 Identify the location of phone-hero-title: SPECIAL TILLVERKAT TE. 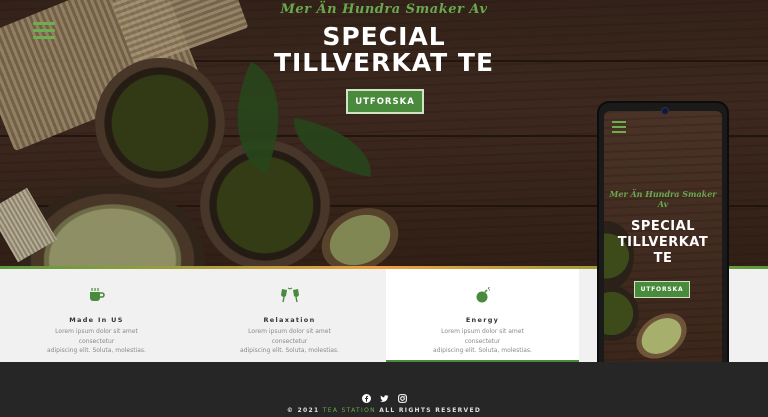
(663, 243).